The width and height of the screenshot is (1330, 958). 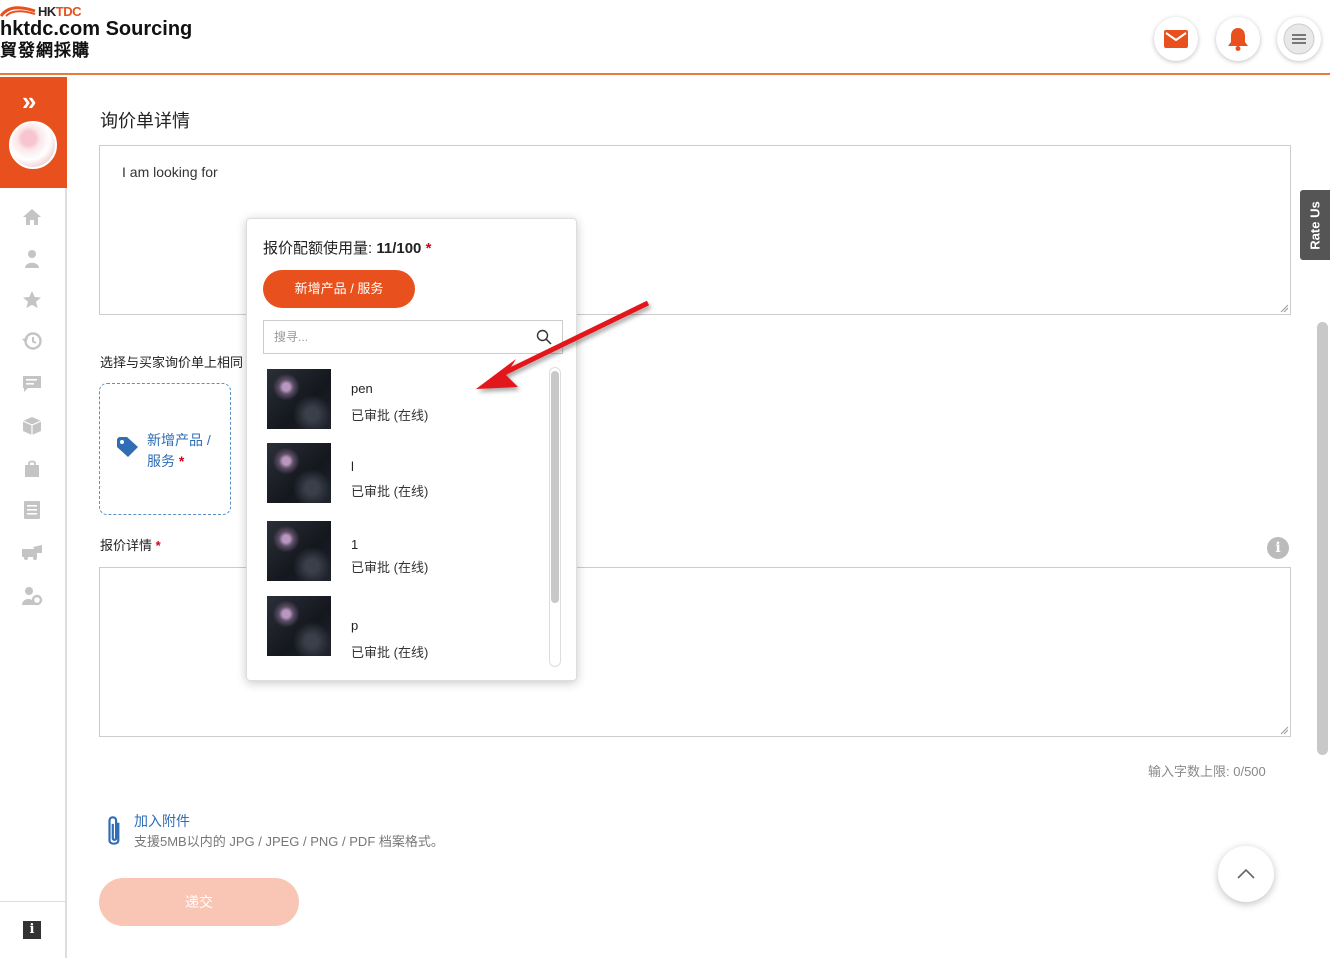 I want to click on user-icon, so click(x=32, y=259).